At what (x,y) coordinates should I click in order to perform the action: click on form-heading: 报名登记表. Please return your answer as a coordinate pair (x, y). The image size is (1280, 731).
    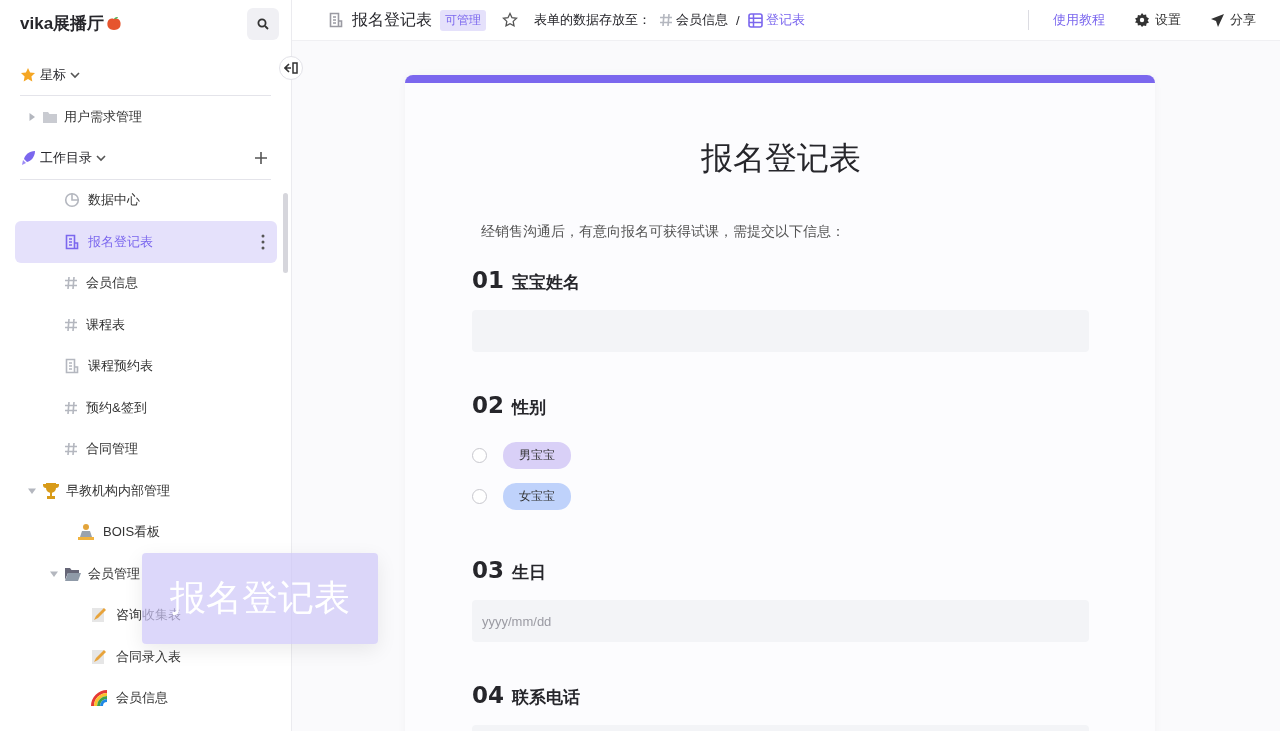
    Looking at the image, I should click on (780, 158).